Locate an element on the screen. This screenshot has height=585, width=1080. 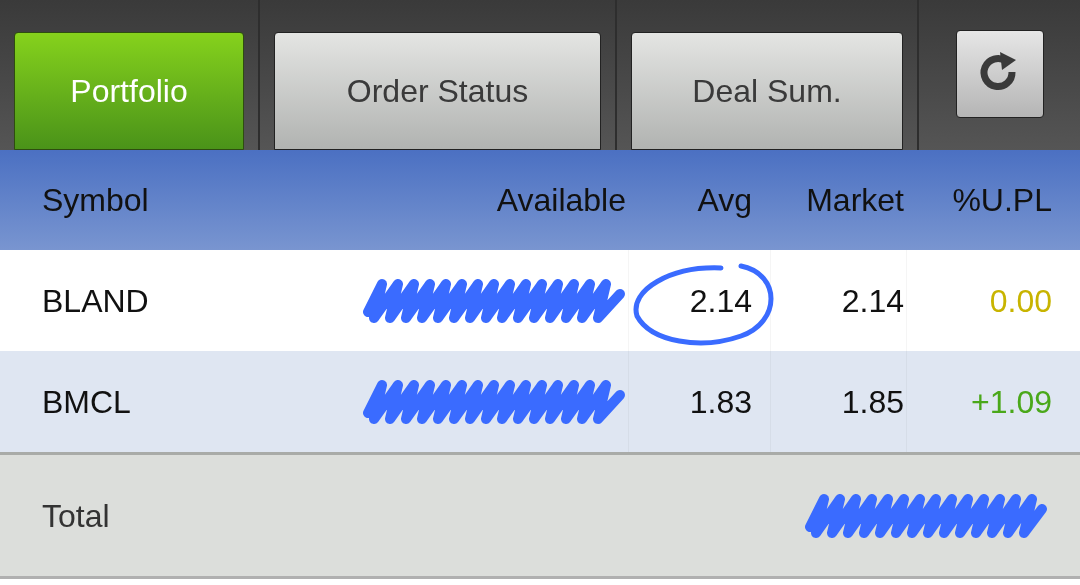
table-cell-text: +1.09 is located at coordinates (1011, 402).